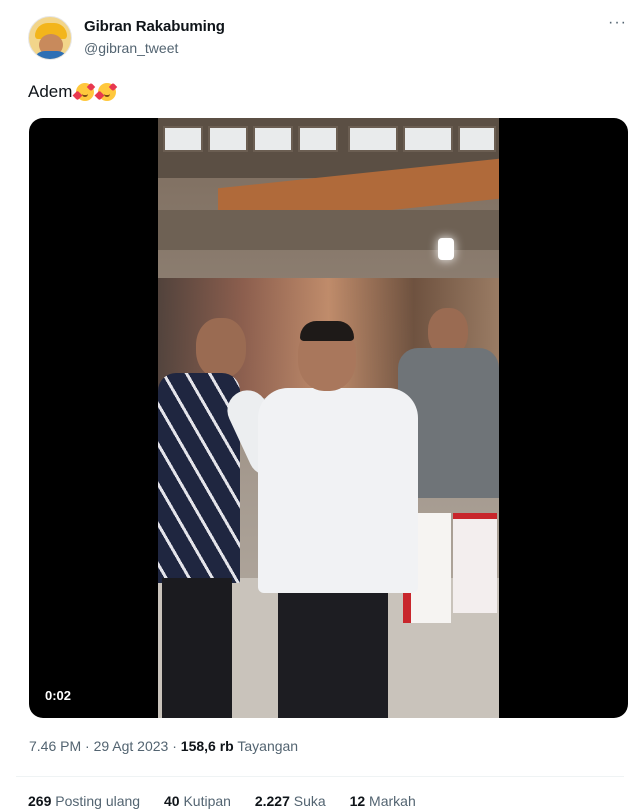 This screenshot has width=640, height=809. Describe the element at coordinates (309, 801) in the screenshot. I see `stat-label: Suka` at that location.